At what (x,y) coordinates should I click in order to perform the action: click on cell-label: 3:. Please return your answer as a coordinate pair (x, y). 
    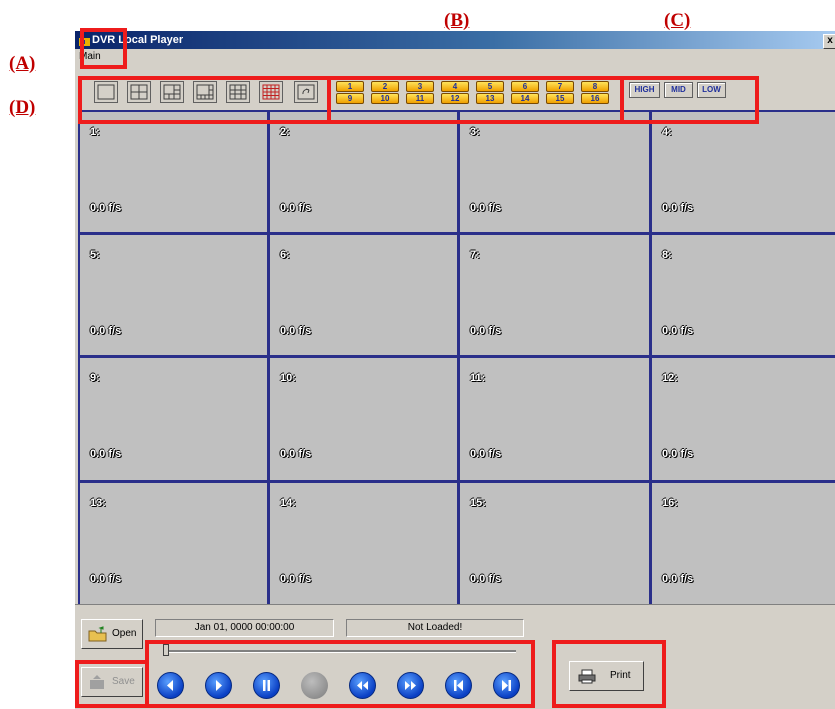
    Looking at the image, I should click on (475, 132).